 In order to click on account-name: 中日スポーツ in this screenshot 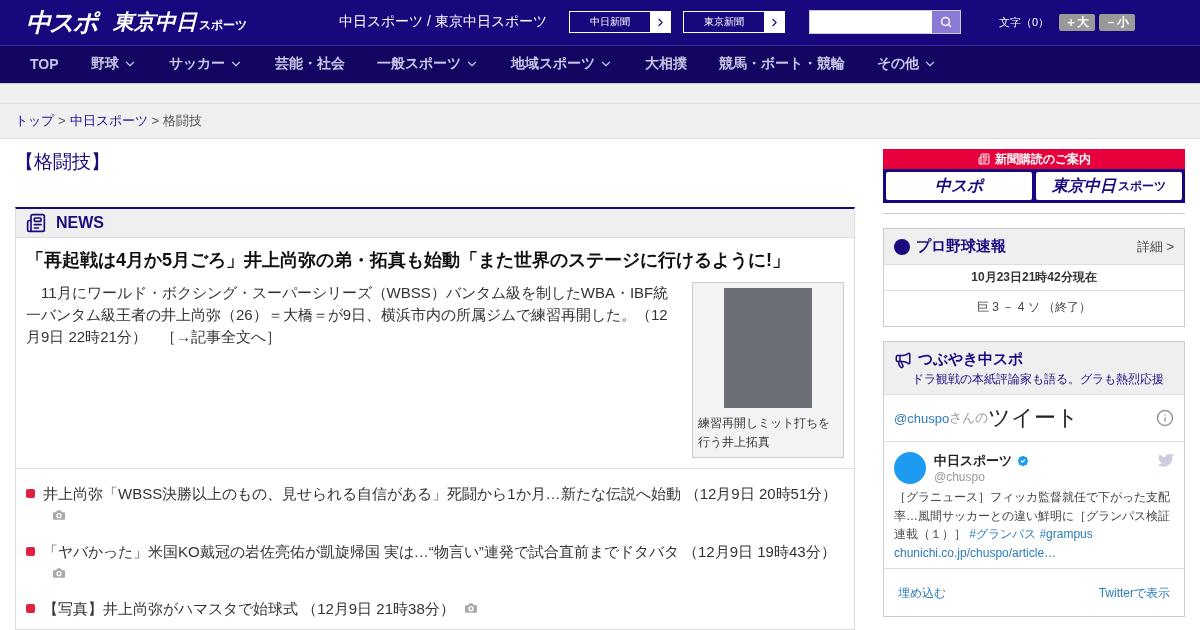, I will do `click(973, 461)`.